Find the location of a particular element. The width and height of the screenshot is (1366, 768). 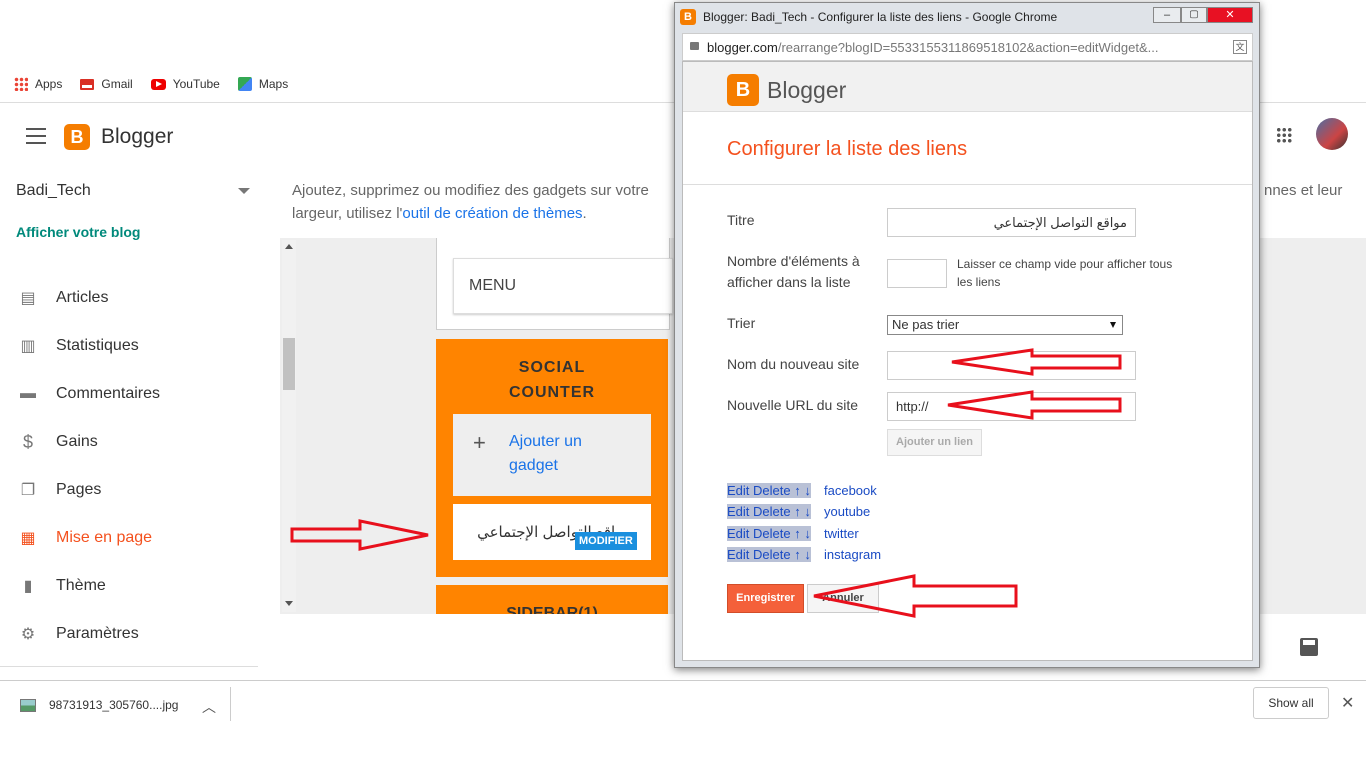

menu-gadget-label: MENU is located at coordinates (493, 285).